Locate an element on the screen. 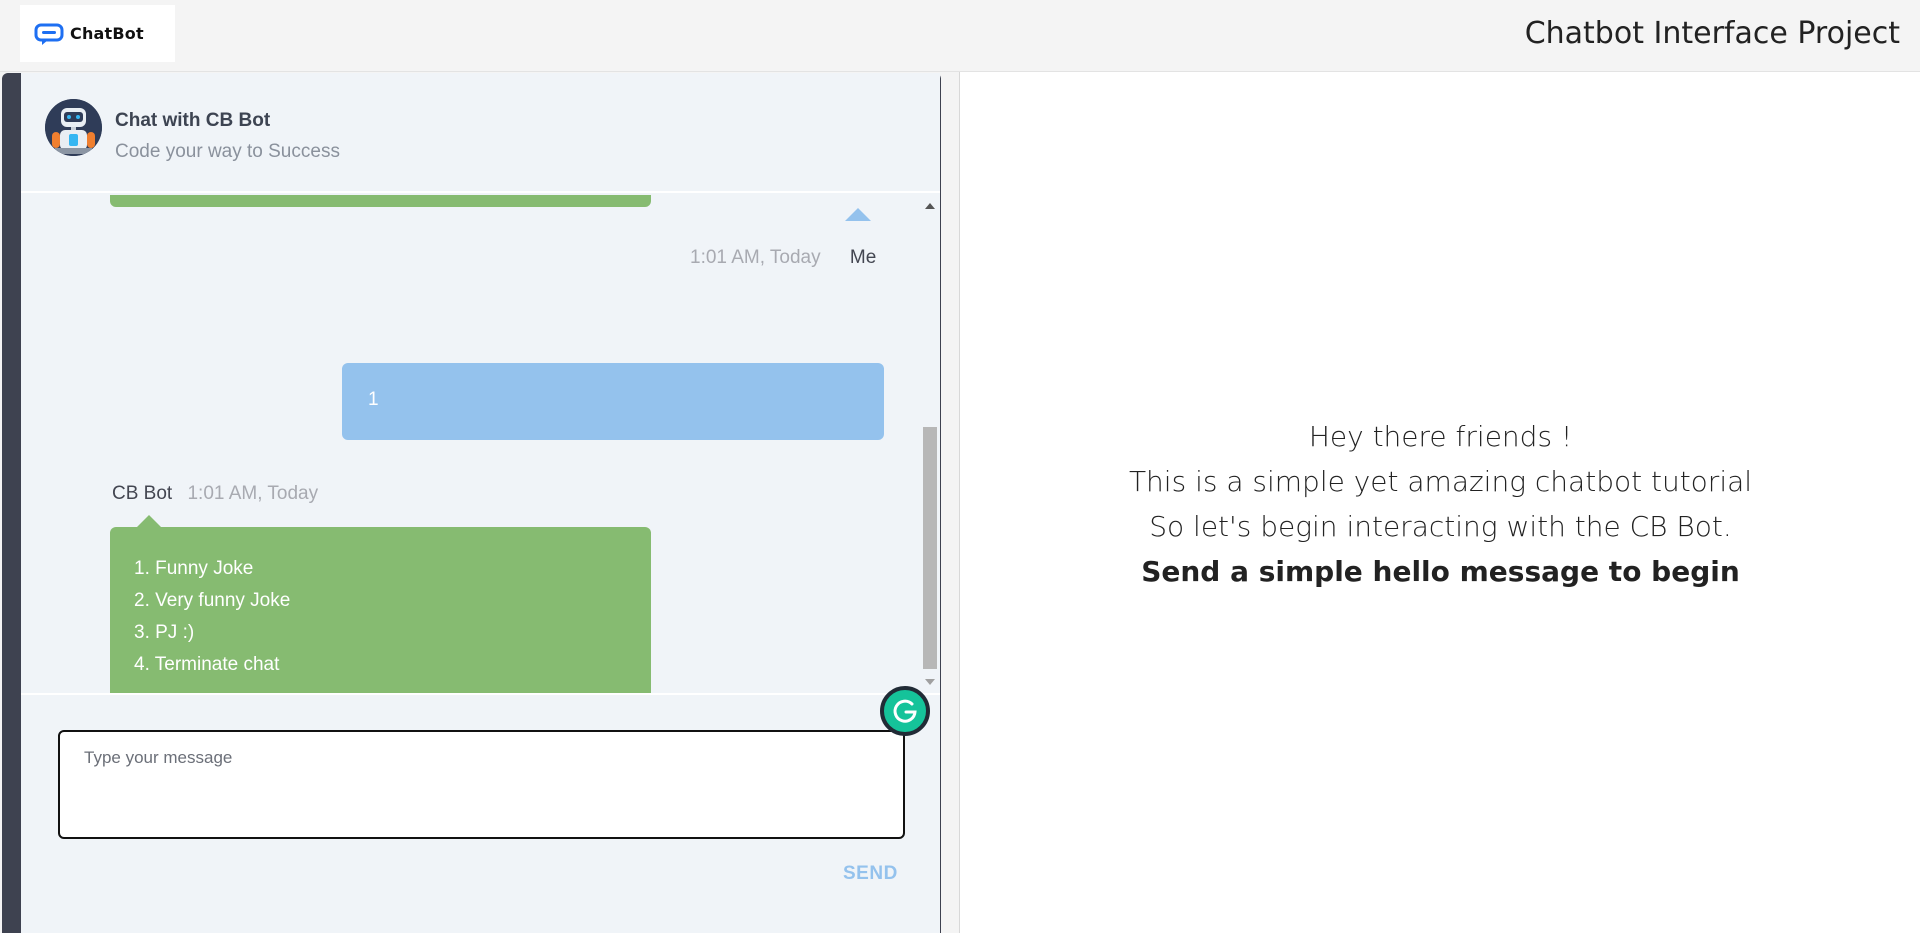 This screenshot has width=1920, height=933. user-bubble-pointer is located at coordinates (858, 214).